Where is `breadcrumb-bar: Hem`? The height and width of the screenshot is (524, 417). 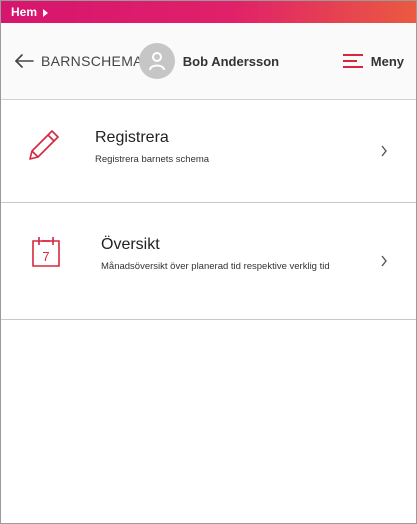 breadcrumb-bar: Hem is located at coordinates (208, 12).